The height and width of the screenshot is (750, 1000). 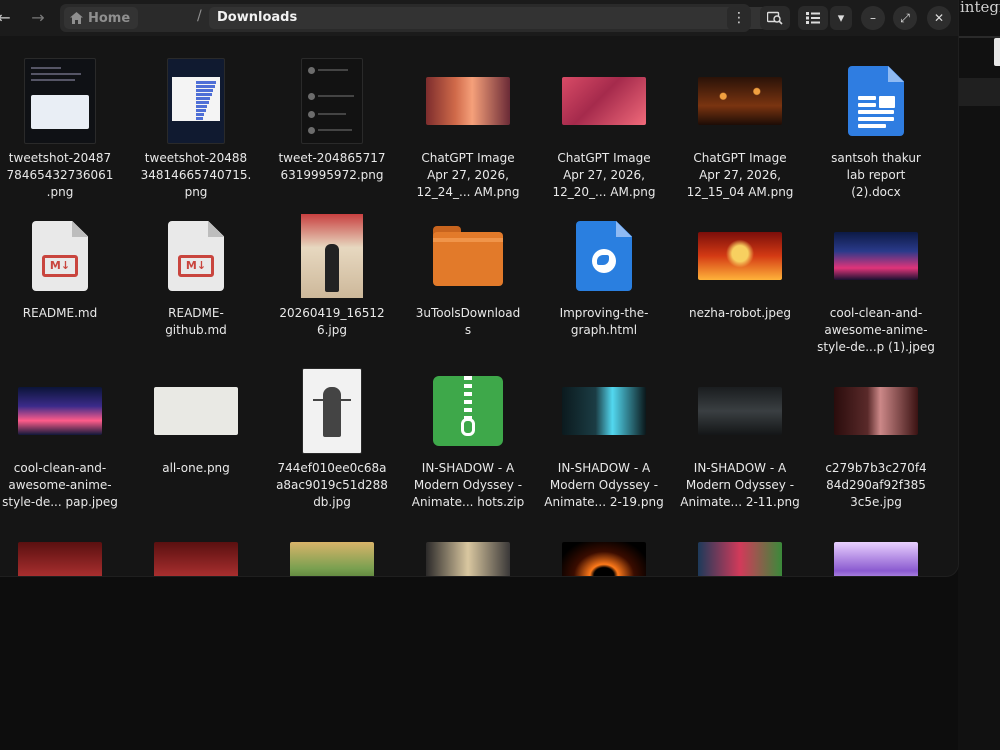 What do you see at coordinates (604, 321) in the screenshot?
I see `file-name-label: Improving-the- graph.html` at bounding box center [604, 321].